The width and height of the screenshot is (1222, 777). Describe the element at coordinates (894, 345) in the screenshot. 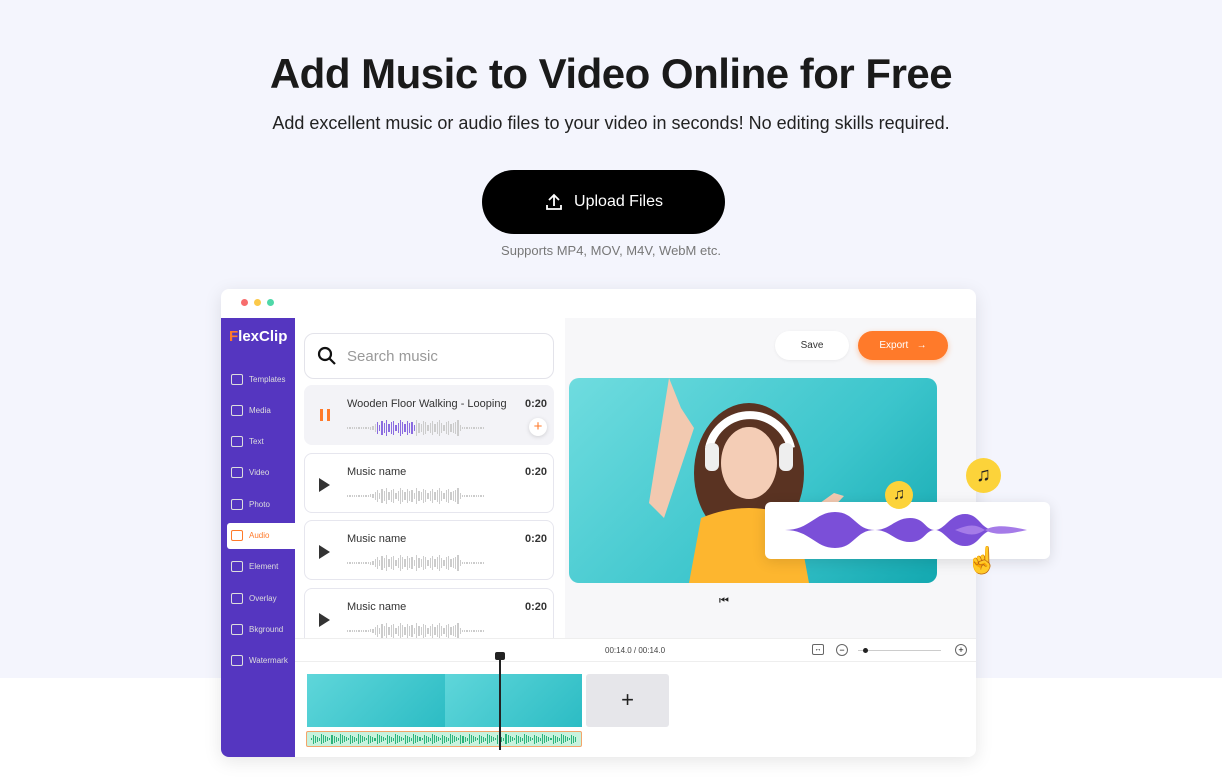

I see `export-label: Export` at that location.